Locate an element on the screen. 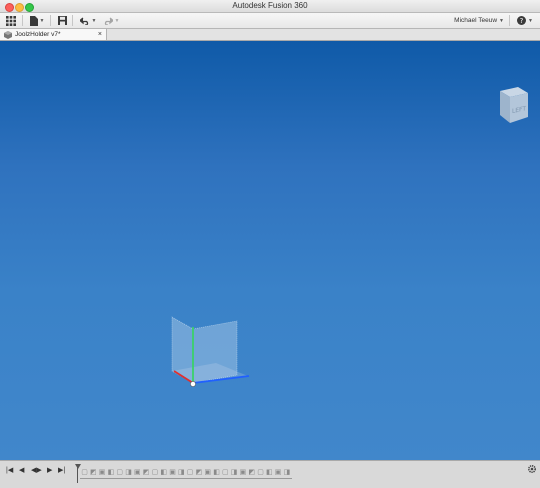 The image size is (540, 488). undo-icon is located at coordinates (83, 21).